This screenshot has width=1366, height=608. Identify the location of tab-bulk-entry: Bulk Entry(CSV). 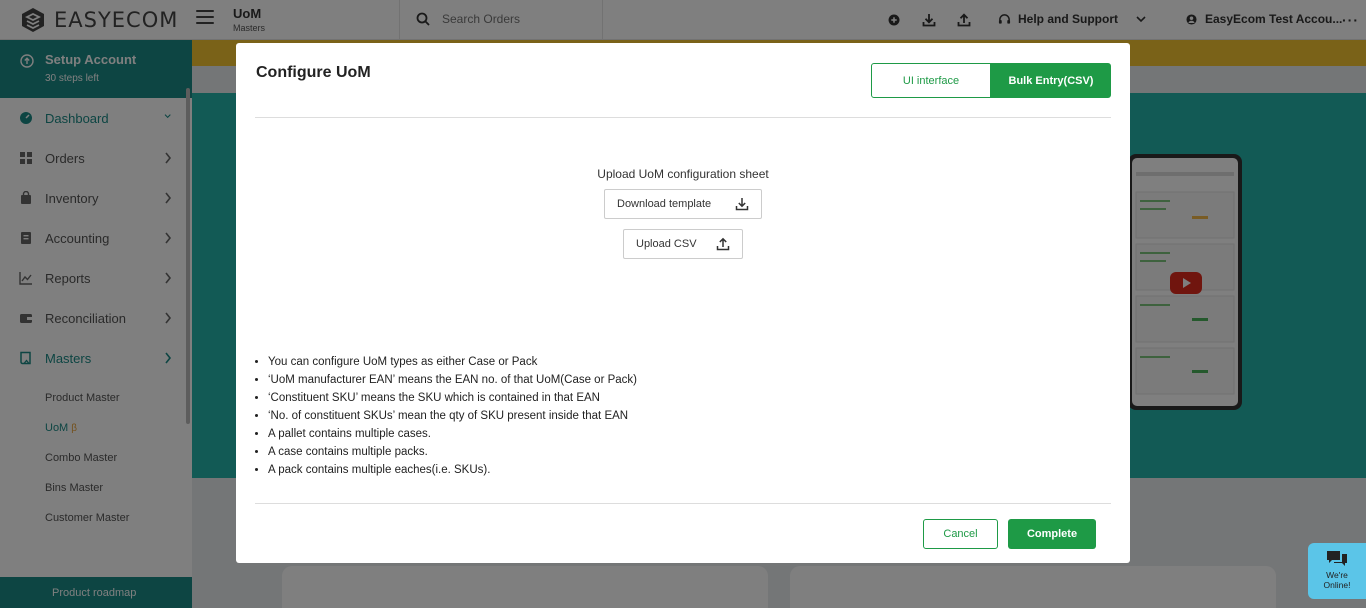
(1051, 80).